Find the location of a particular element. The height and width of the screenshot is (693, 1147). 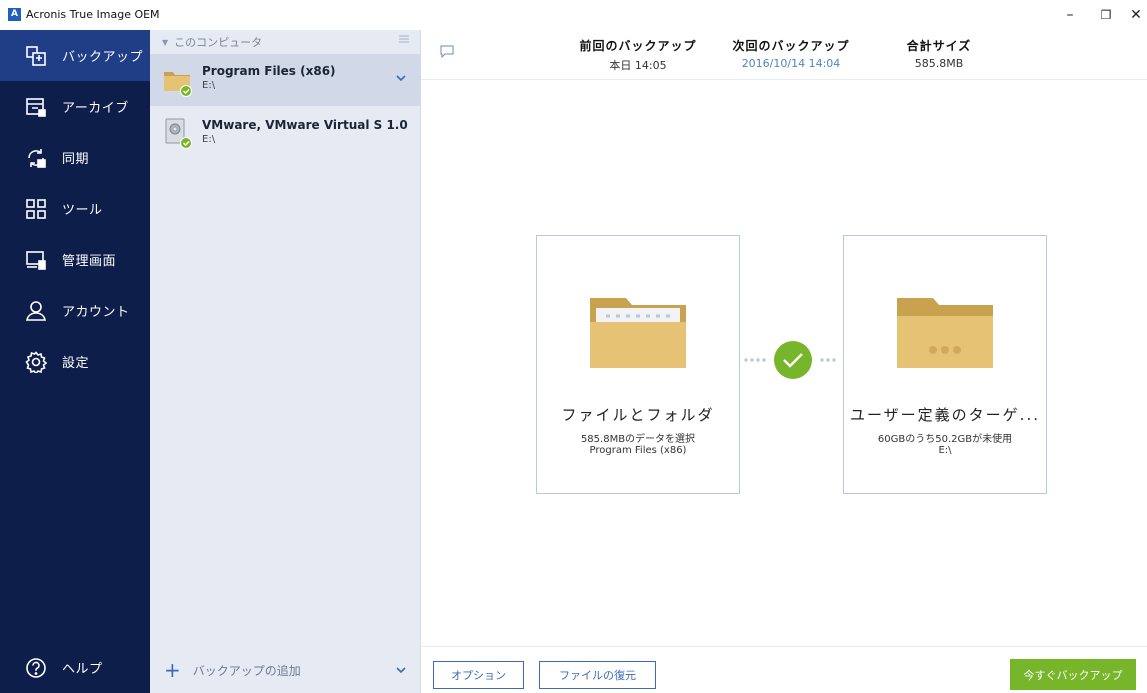

nav-item-help: ヘルプ is located at coordinates (75, 667).